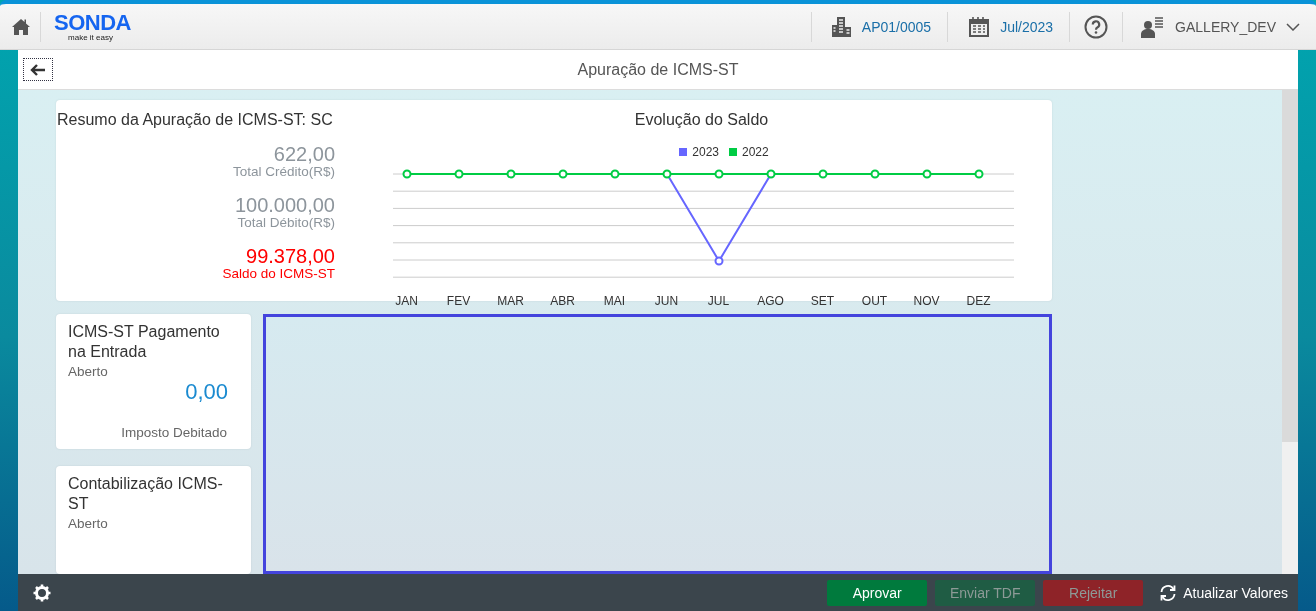  What do you see at coordinates (658, 69) in the screenshot?
I see `page-title: Apuração de ICMS-ST` at bounding box center [658, 69].